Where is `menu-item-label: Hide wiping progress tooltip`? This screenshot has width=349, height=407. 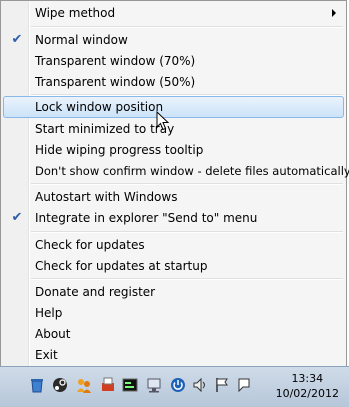
menu-item-label: Hide wiping progress tooltip is located at coordinates (119, 150).